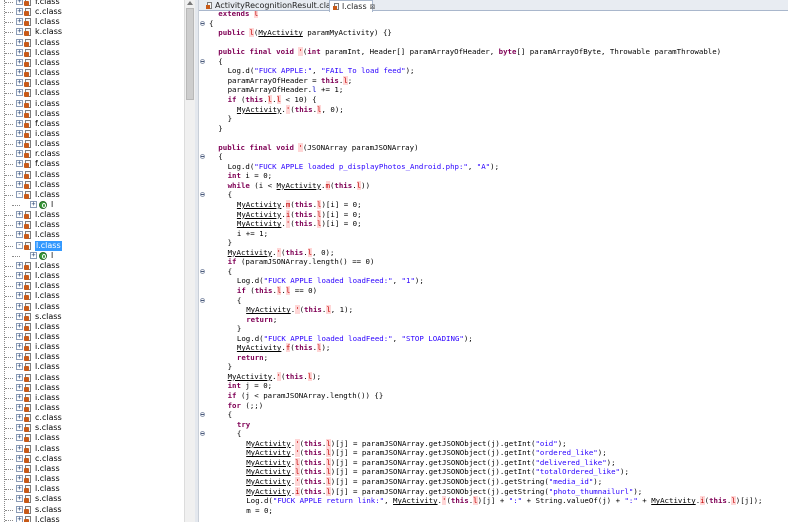 The height and width of the screenshot is (522, 788). I want to click on tree-class-item: + k.class, so click(92, 32).